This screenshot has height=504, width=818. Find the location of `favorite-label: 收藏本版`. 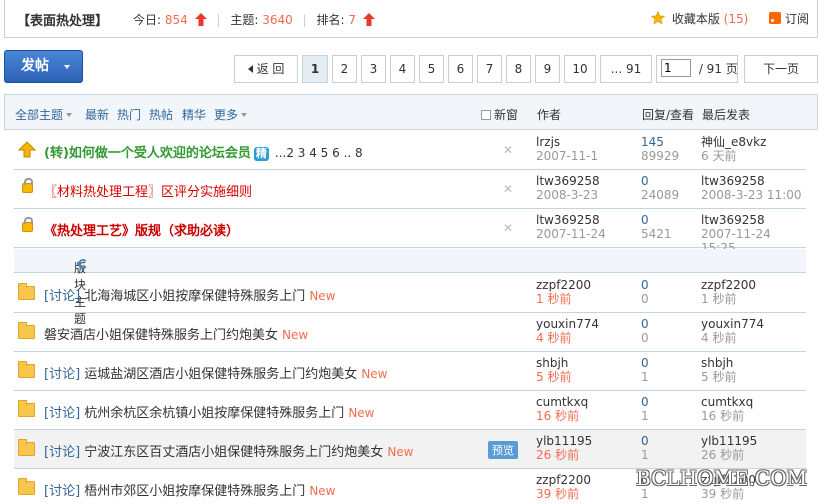

favorite-label: 收藏本版 is located at coordinates (695, 19).